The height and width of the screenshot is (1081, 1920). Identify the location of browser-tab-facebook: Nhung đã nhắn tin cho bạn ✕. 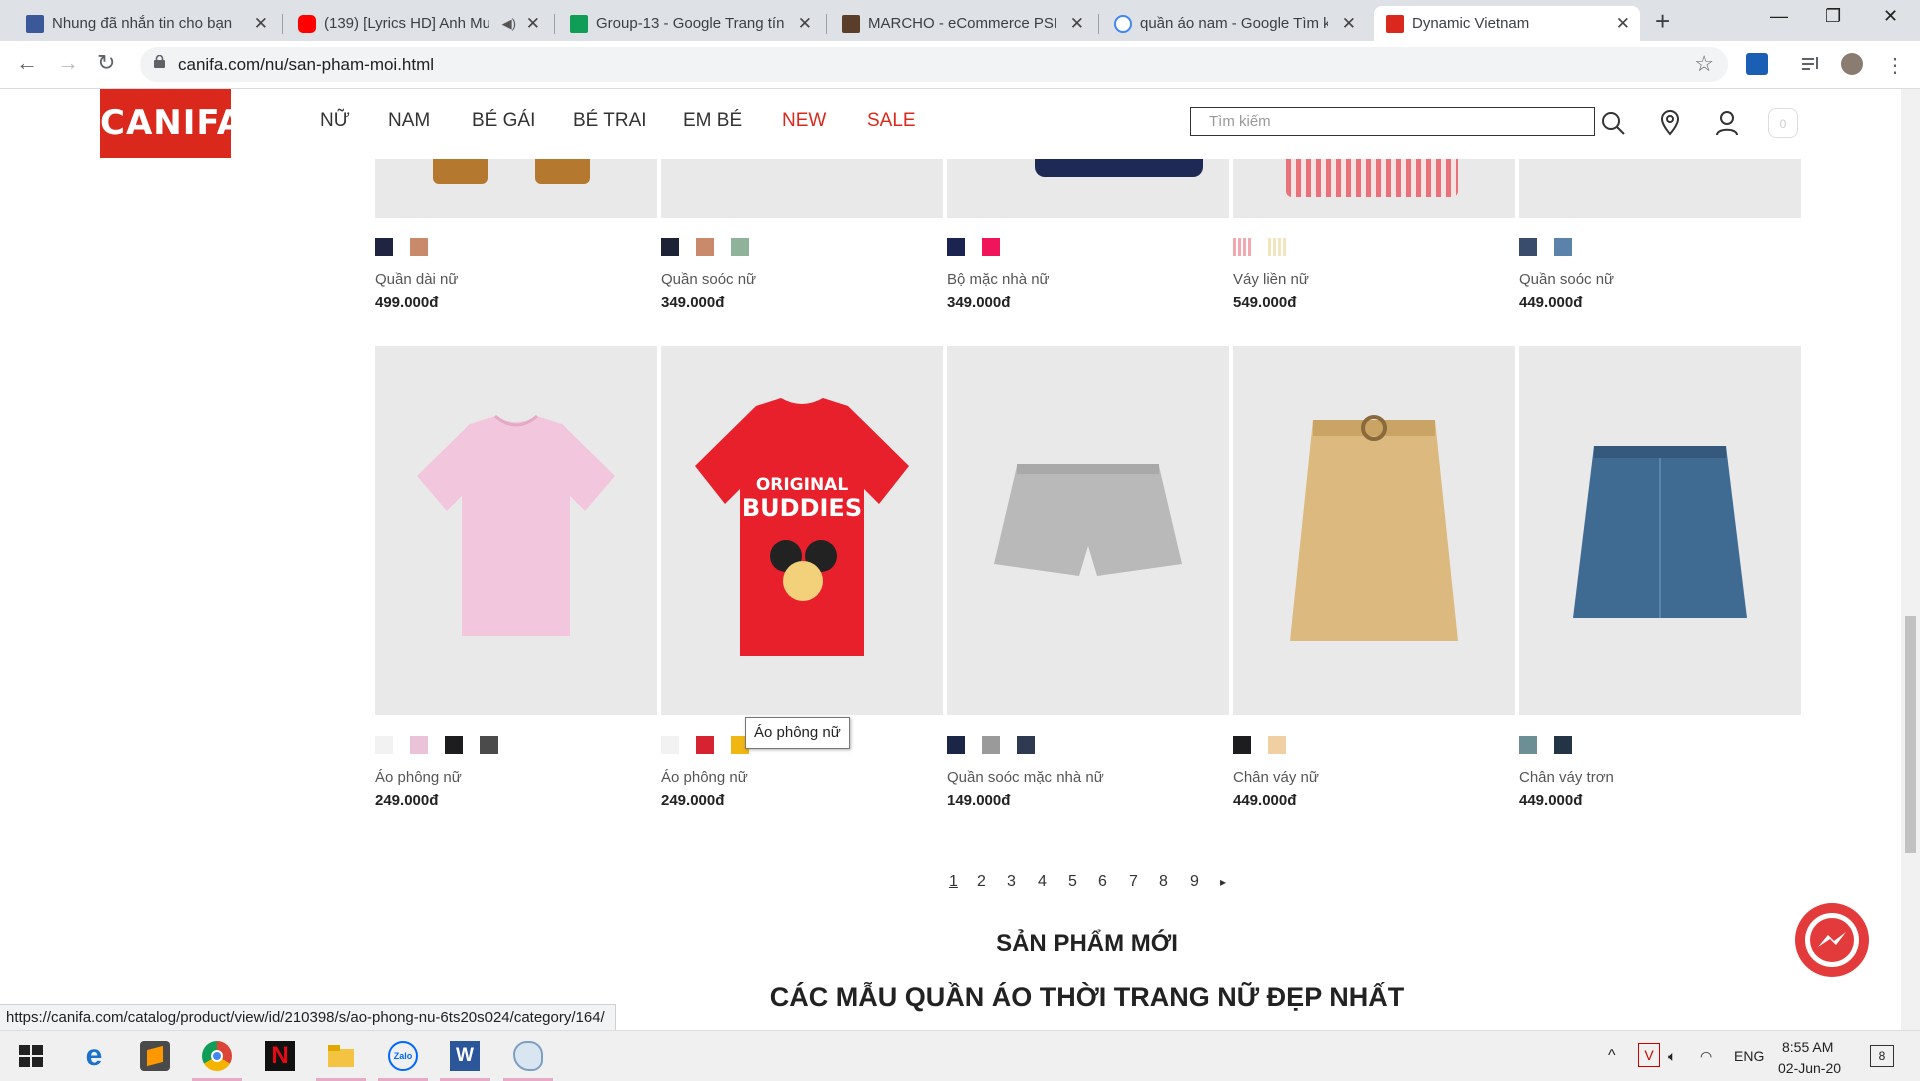
(146, 23).